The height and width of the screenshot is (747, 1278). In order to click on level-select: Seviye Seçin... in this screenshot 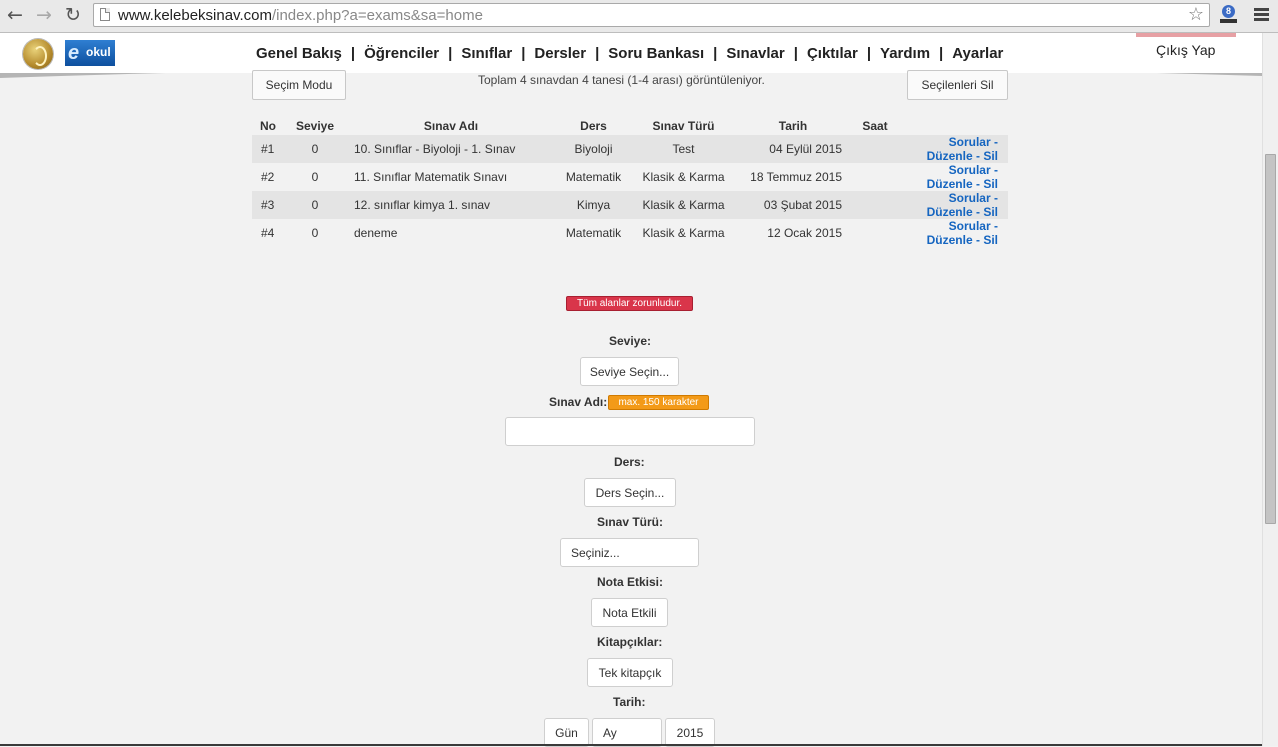, I will do `click(629, 371)`.